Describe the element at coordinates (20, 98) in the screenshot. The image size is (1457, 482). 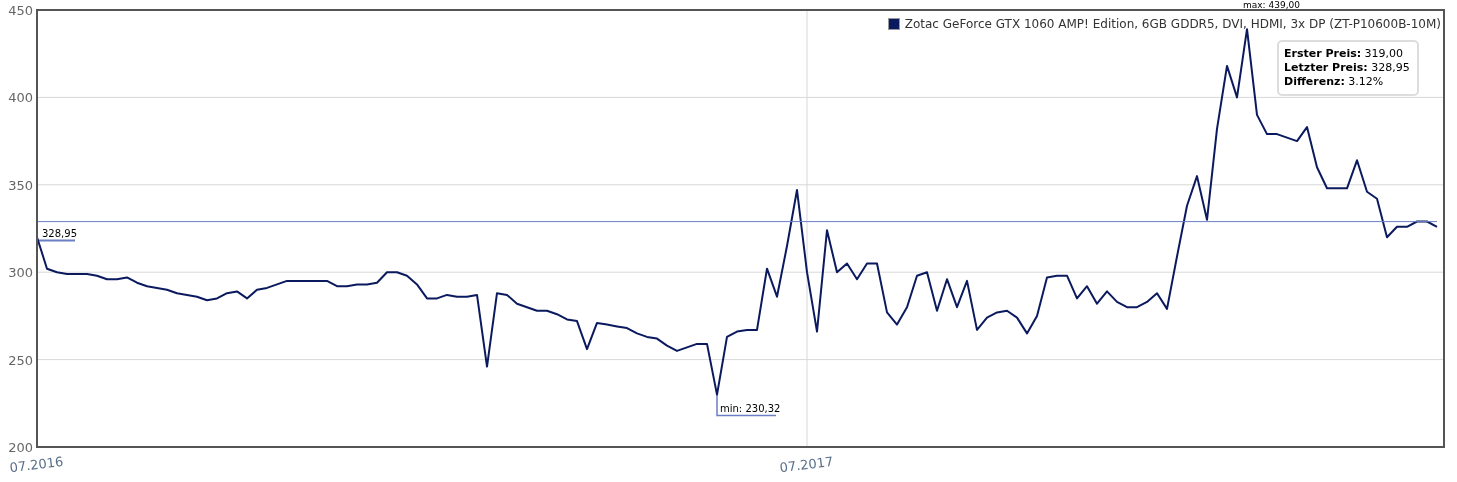
I see `y-tick-label: 400` at that location.